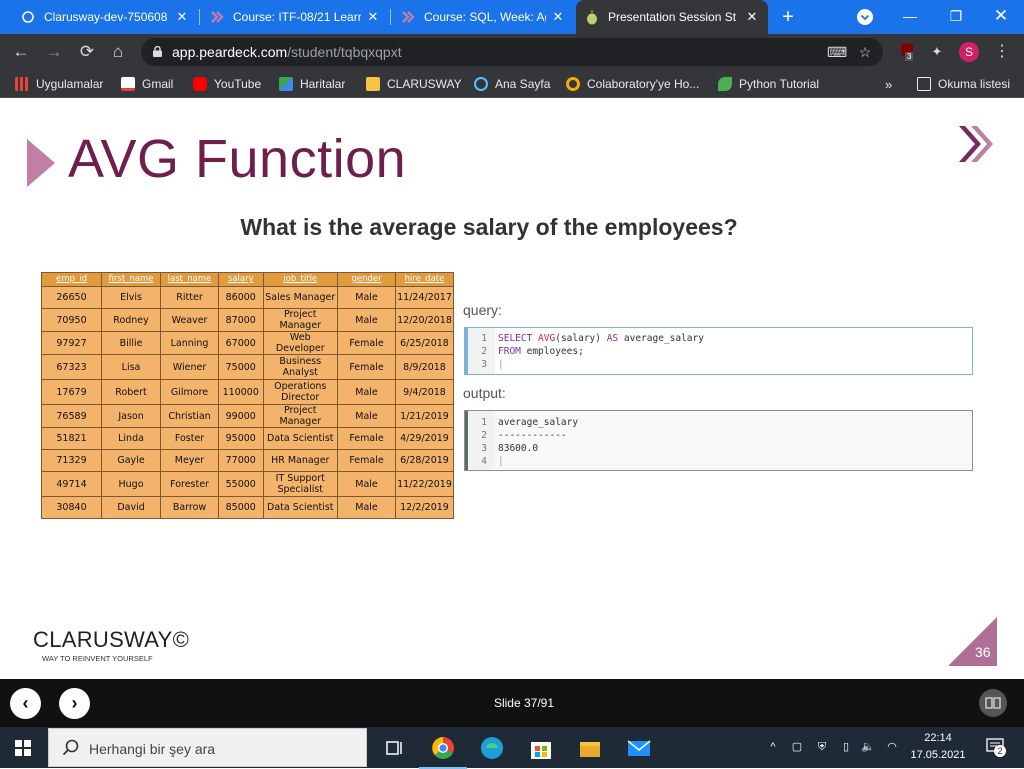 This screenshot has height=769, width=1024. I want to click on edge-app-icon, so click(492, 748).